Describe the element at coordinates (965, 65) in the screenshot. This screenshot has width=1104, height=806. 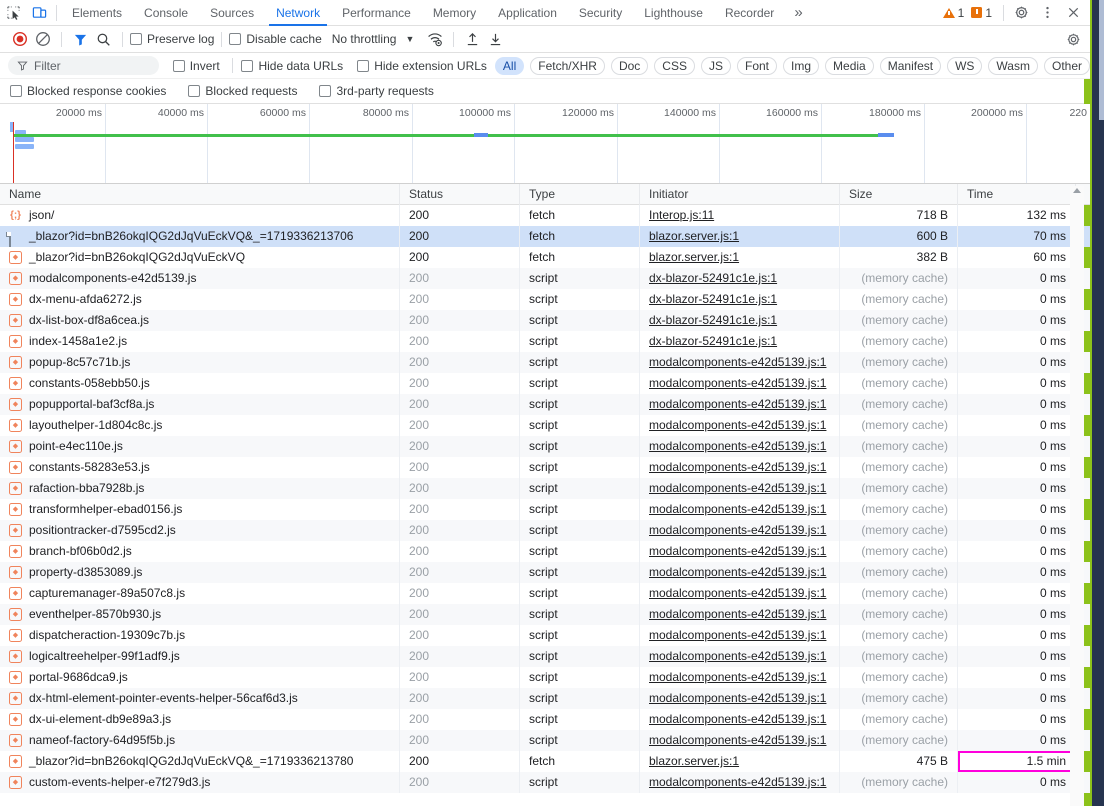
I see `type-filter-ws: WS` at that location.